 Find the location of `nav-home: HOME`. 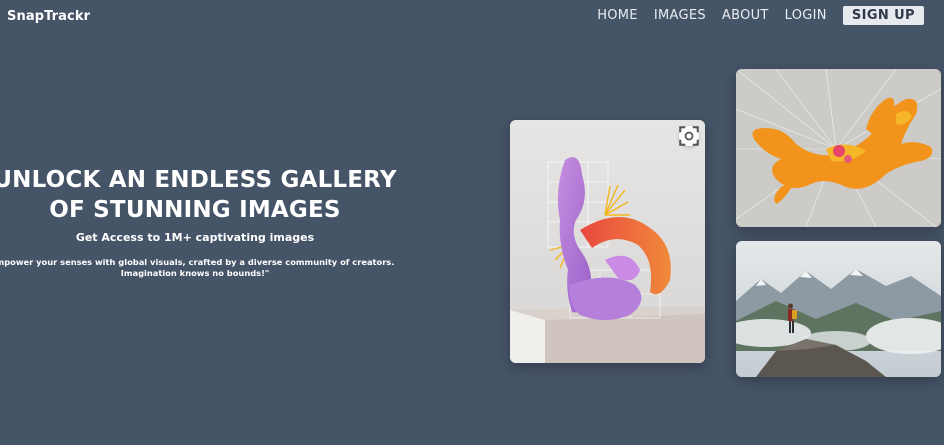

nav-home: HOME is located at coordinates (617, 15).